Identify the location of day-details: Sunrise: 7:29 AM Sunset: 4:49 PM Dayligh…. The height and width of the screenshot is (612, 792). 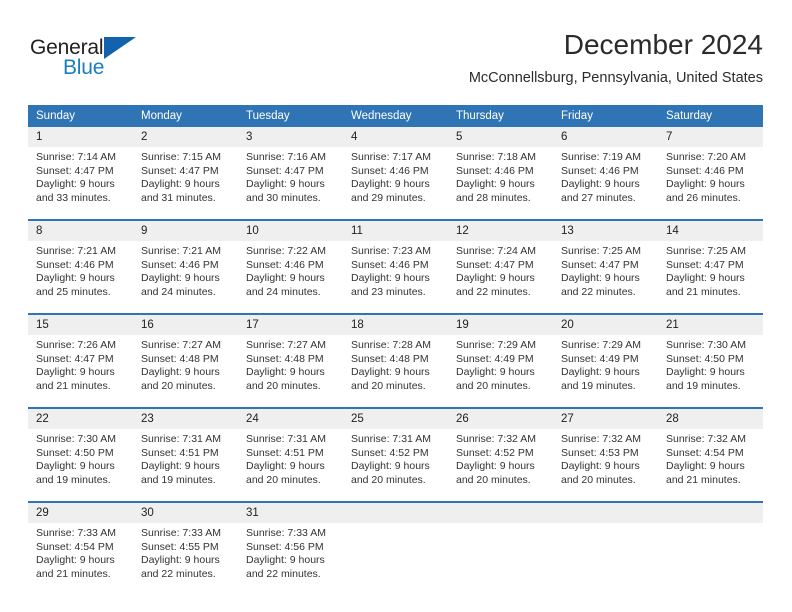
(500, 371).